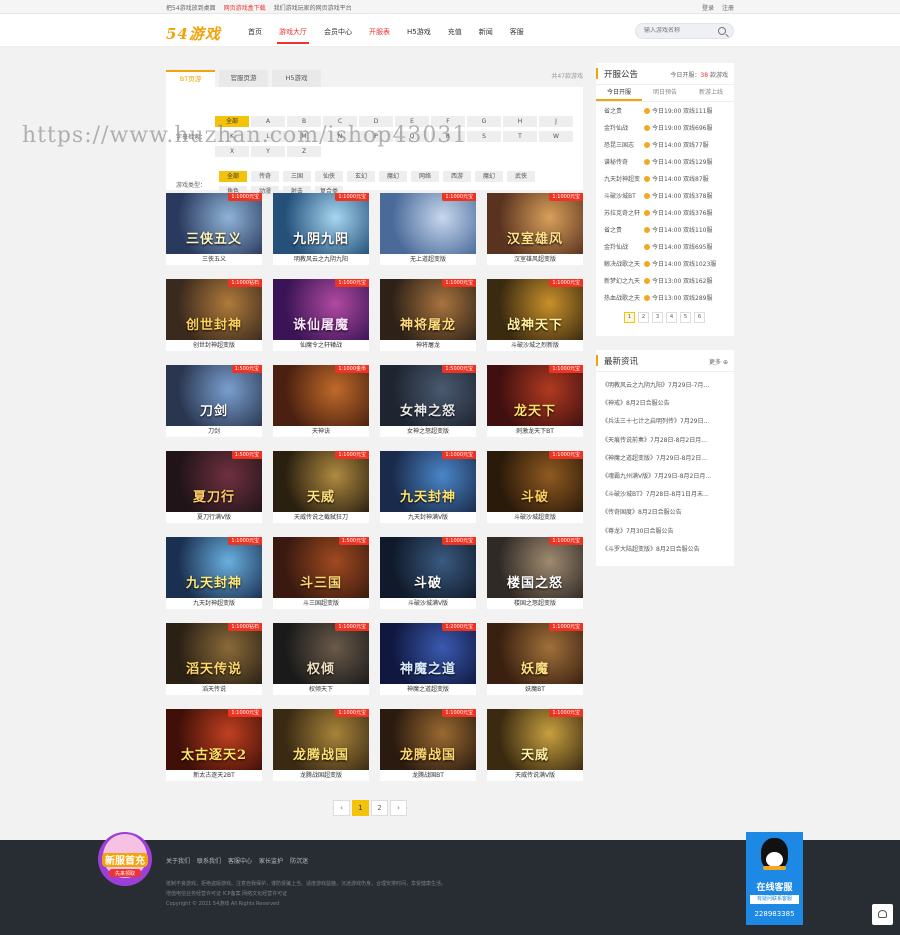 This screenshot has height=935, width=900. I want to click on game-name: 九天封神满V版, so click(428, 517).